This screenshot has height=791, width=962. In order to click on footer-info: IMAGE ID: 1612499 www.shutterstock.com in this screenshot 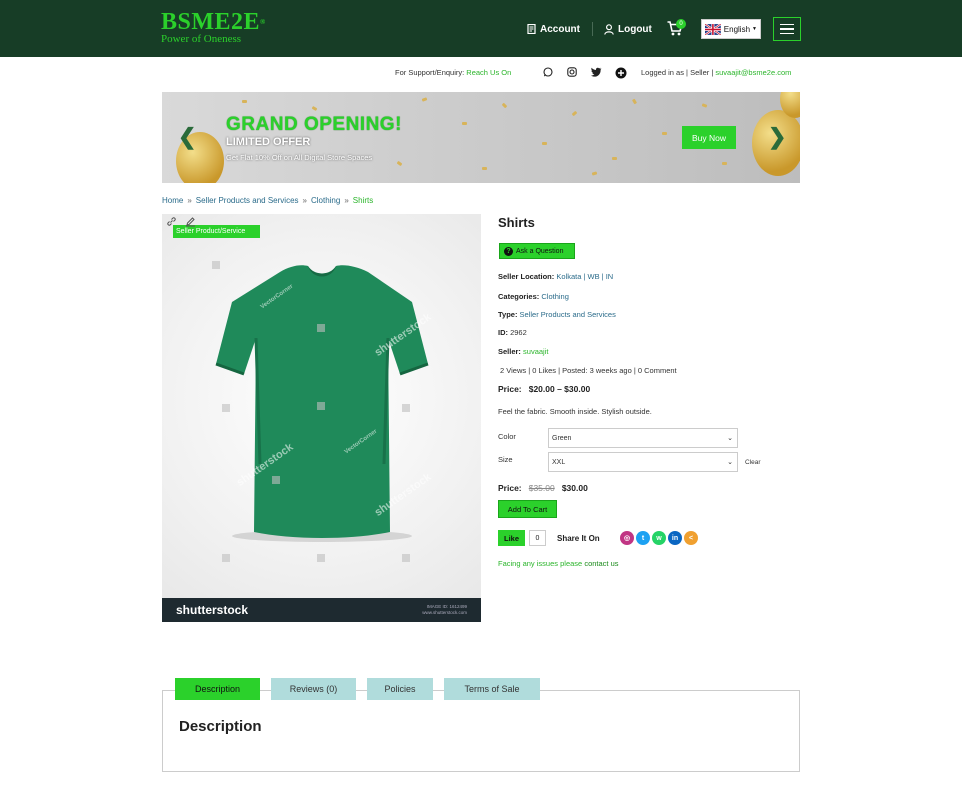, I will do `click(444, 610)`.